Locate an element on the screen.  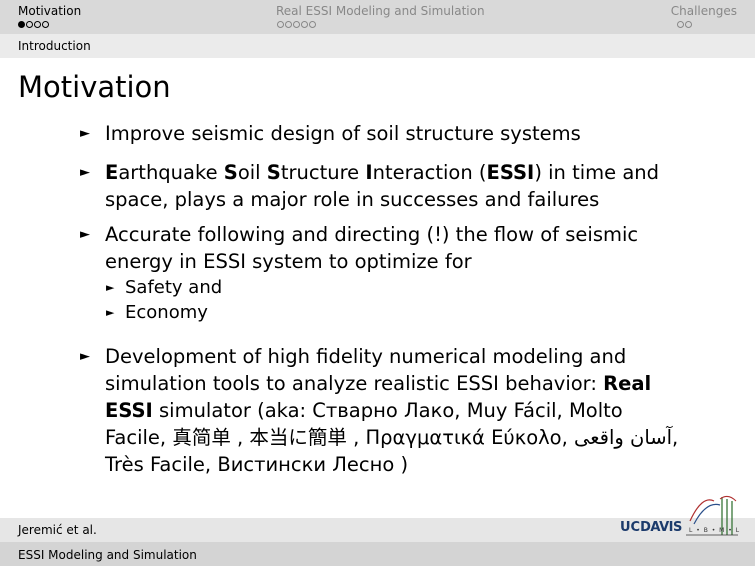
nav-dots-real-essi is located at coordinates (296, 24).